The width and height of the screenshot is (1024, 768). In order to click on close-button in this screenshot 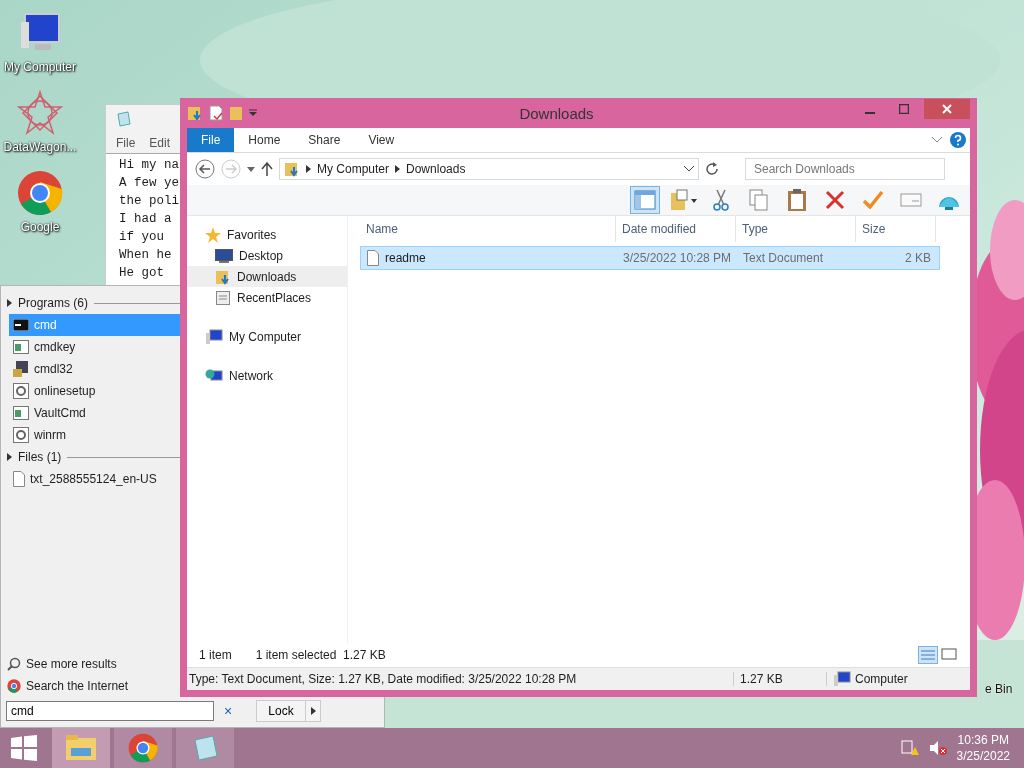, I will do `click(947, 109)`.